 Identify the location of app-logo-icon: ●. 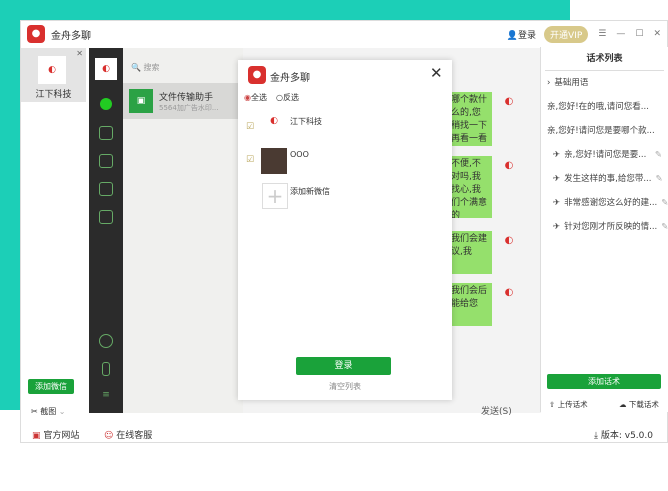
(36, 34).